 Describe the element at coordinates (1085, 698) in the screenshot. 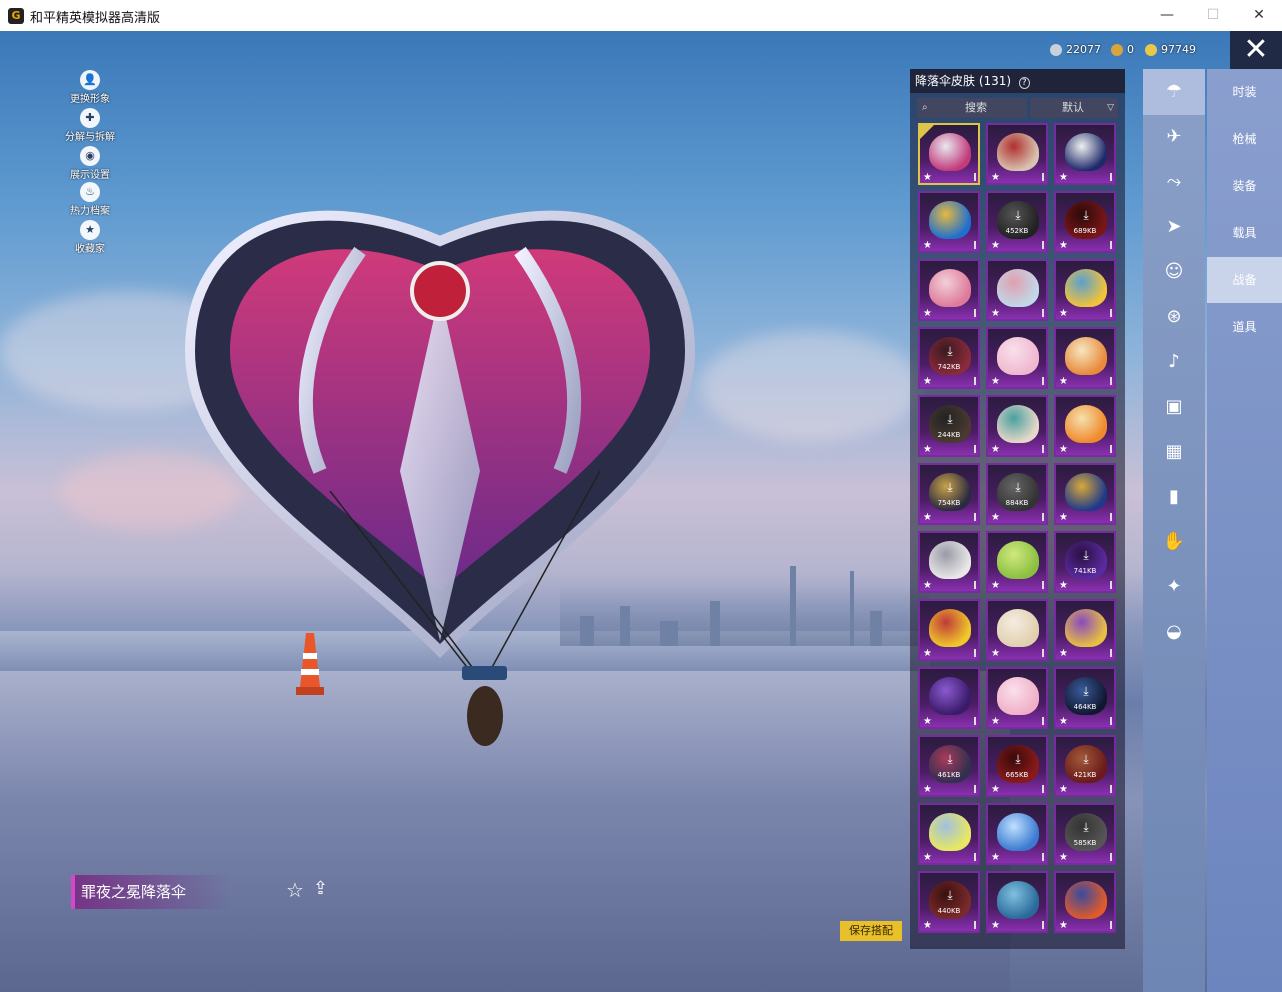

I see `skin-slot: ⤓ 464KB ★` at that location.